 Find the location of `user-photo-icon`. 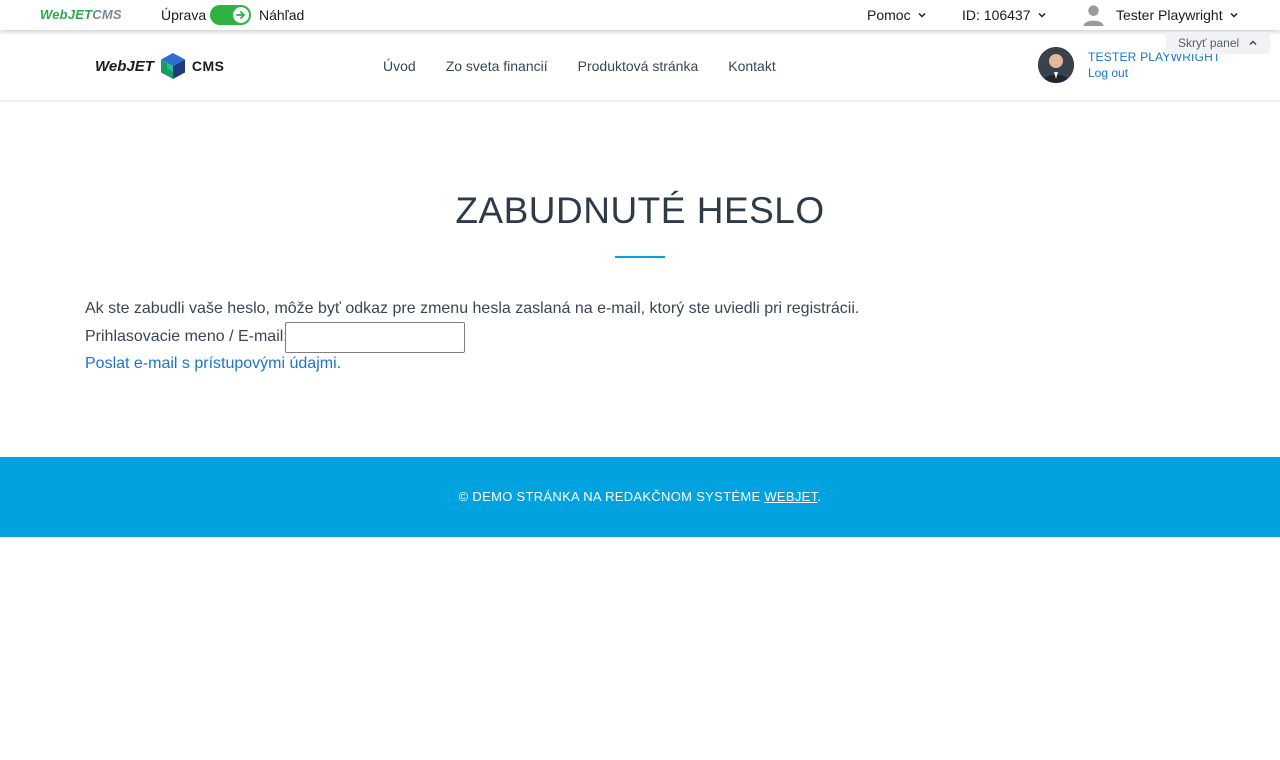

user-photo-icon is located at coordinates (1056, 65).